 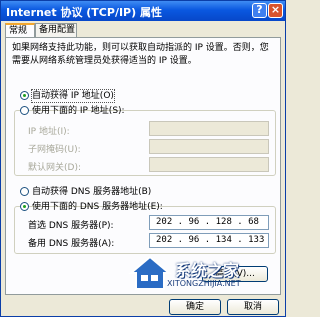 What do you see at coordinates (20, 30) in the screenshot?
I see `tab-general: 常规` at bounding box center [20, 30].